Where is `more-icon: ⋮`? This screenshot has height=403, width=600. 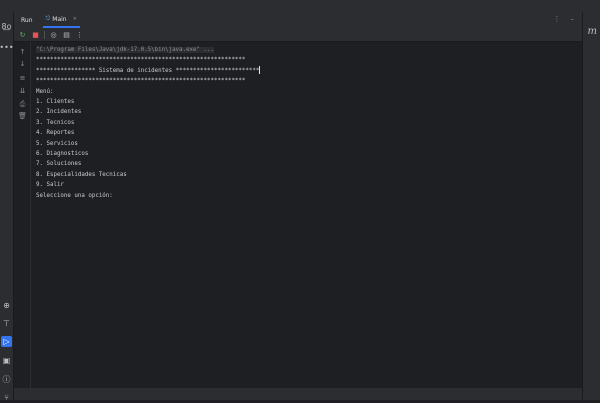
more-icon: ⋮ is located at coordinates (79, 35).